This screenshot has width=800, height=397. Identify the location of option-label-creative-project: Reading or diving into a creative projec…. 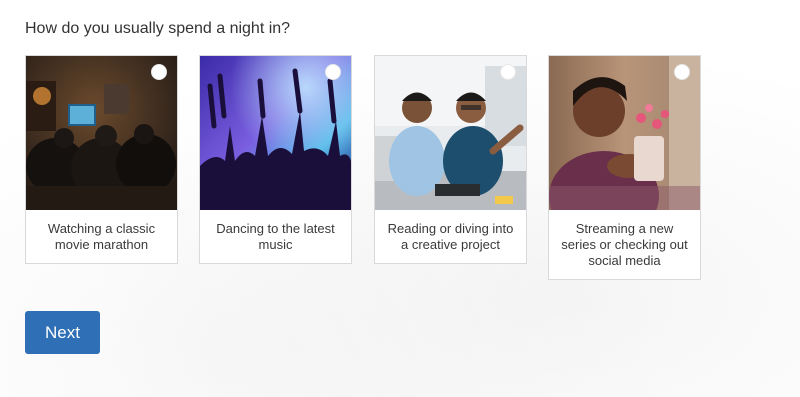
(450, 236).